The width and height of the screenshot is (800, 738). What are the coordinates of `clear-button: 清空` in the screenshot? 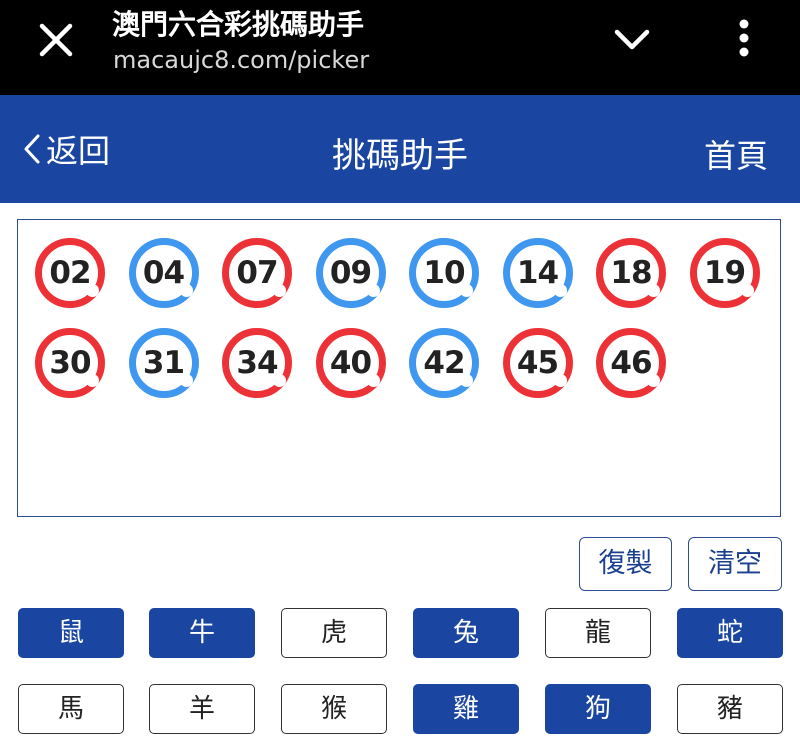 It's located at (735, 564).